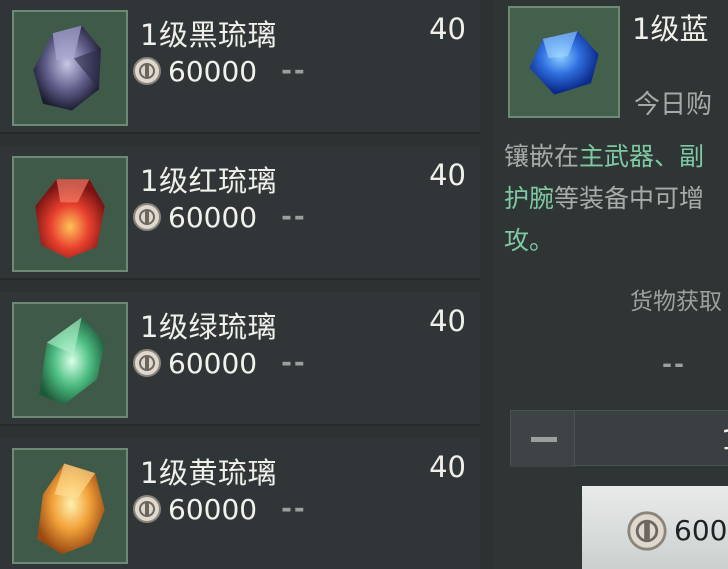 Image resolution: width=728 pixels, height=569 pixels. I want to click on item-name: 1级黄琉璃, so click(208, 473).